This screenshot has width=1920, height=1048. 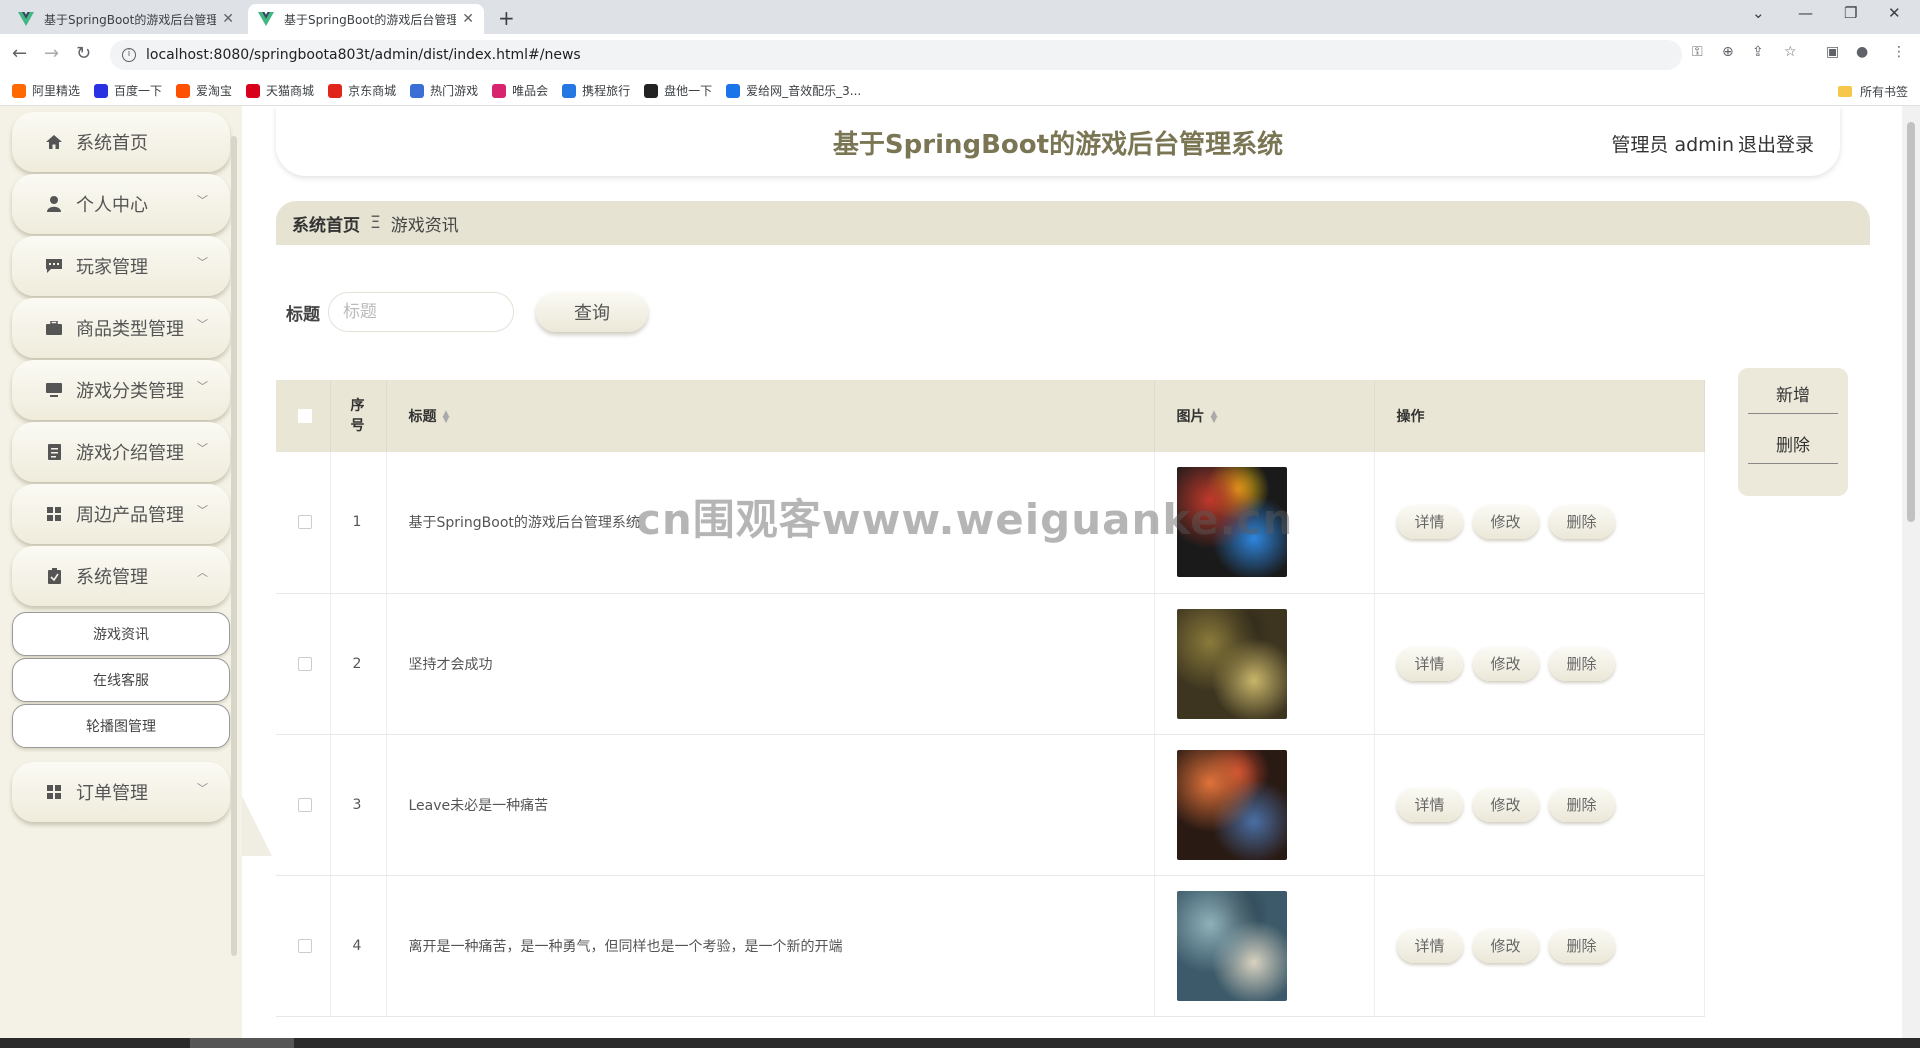 I want to click on column-header-title: 标题 ▲ ▼, so click(x=770, y=416).